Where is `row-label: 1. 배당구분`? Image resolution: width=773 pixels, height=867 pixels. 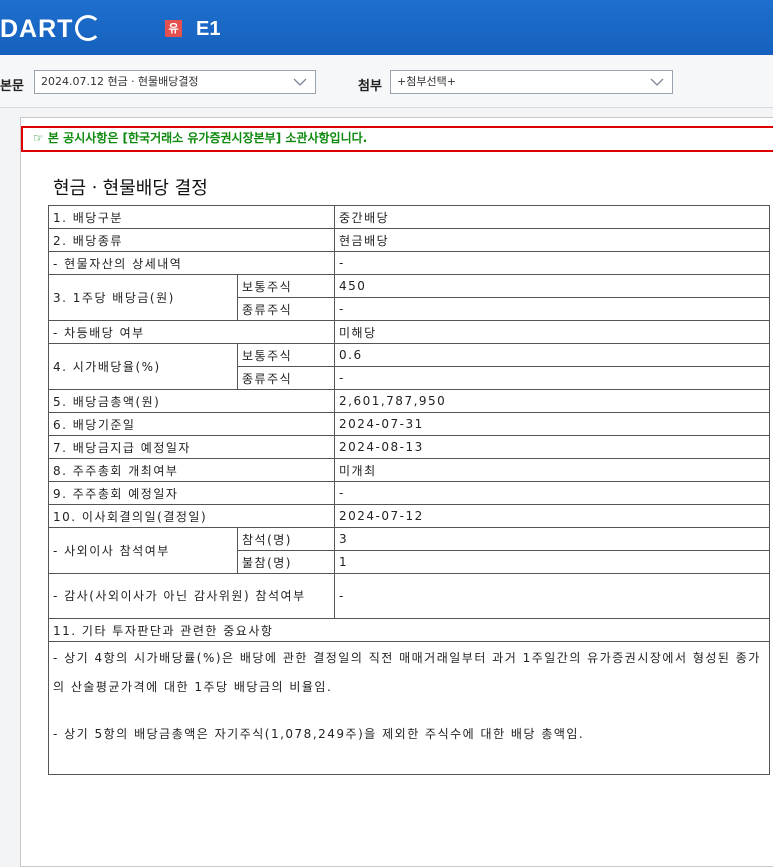 row-label: 1. 배당구분 is located at coordinates (191, 217).